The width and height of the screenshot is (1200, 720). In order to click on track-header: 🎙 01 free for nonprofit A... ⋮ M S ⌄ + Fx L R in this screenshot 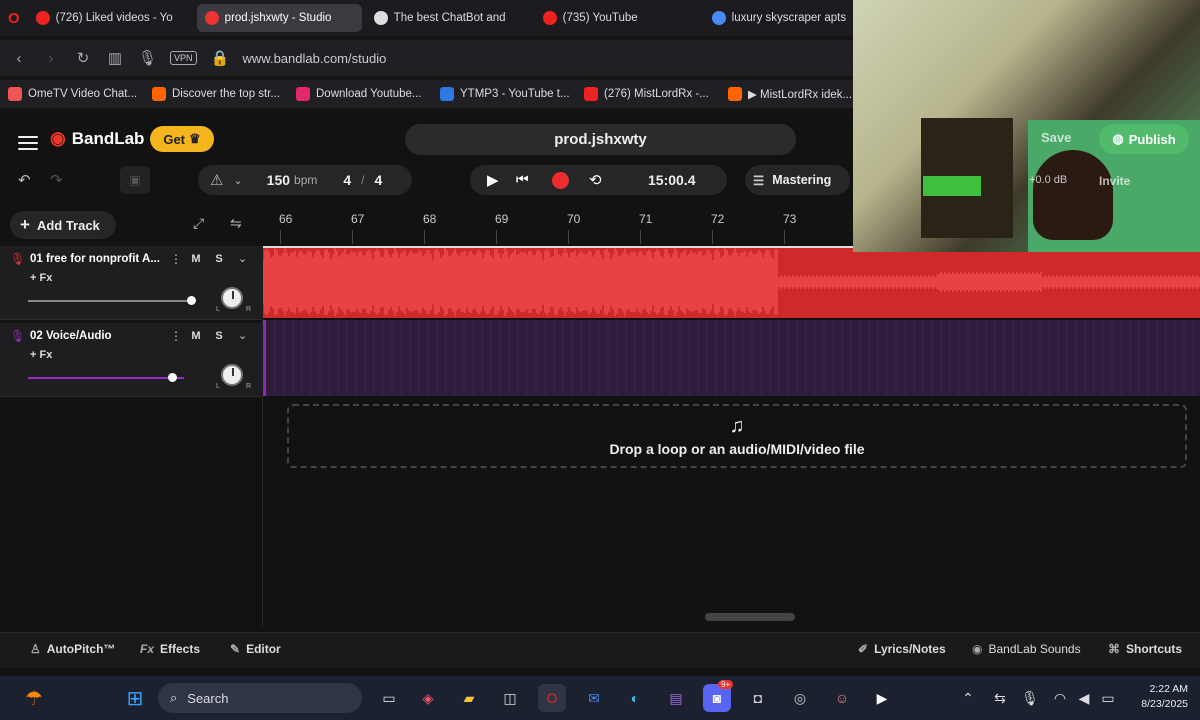, I will do `click(131, 283)`.